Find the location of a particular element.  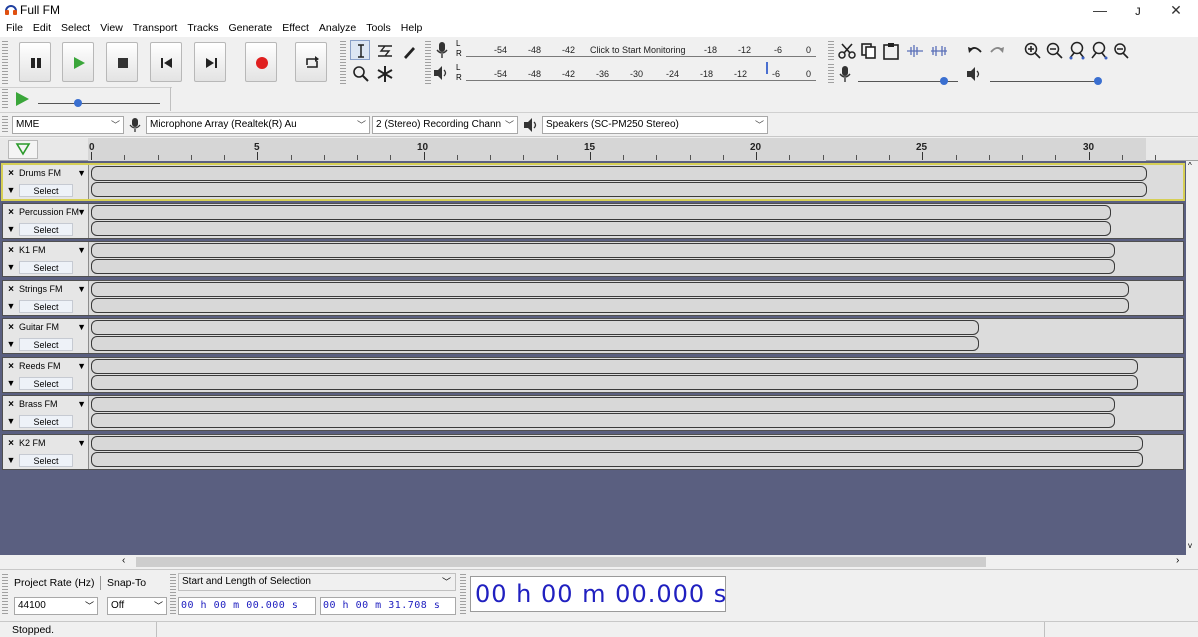

menu-help: Help is located at coordinates (412, 28).